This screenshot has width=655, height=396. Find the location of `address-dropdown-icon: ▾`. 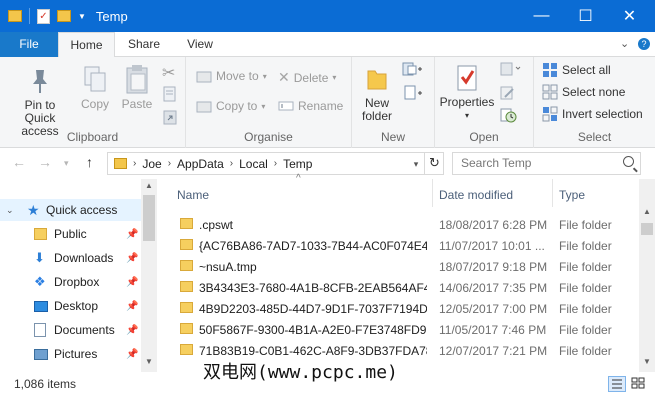

address-dropdown-icon: ▾ is located at coordinates (416, 164).